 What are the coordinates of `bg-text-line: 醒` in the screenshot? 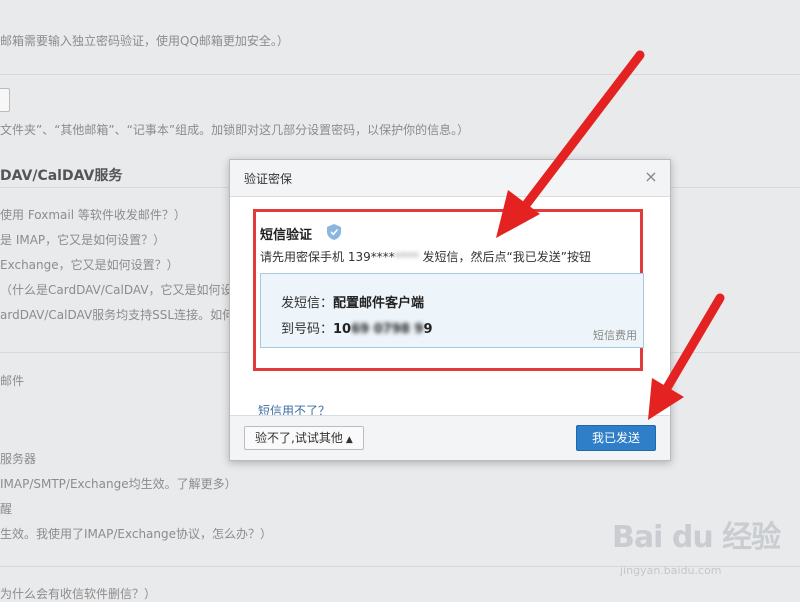 It's located at (6, 509).